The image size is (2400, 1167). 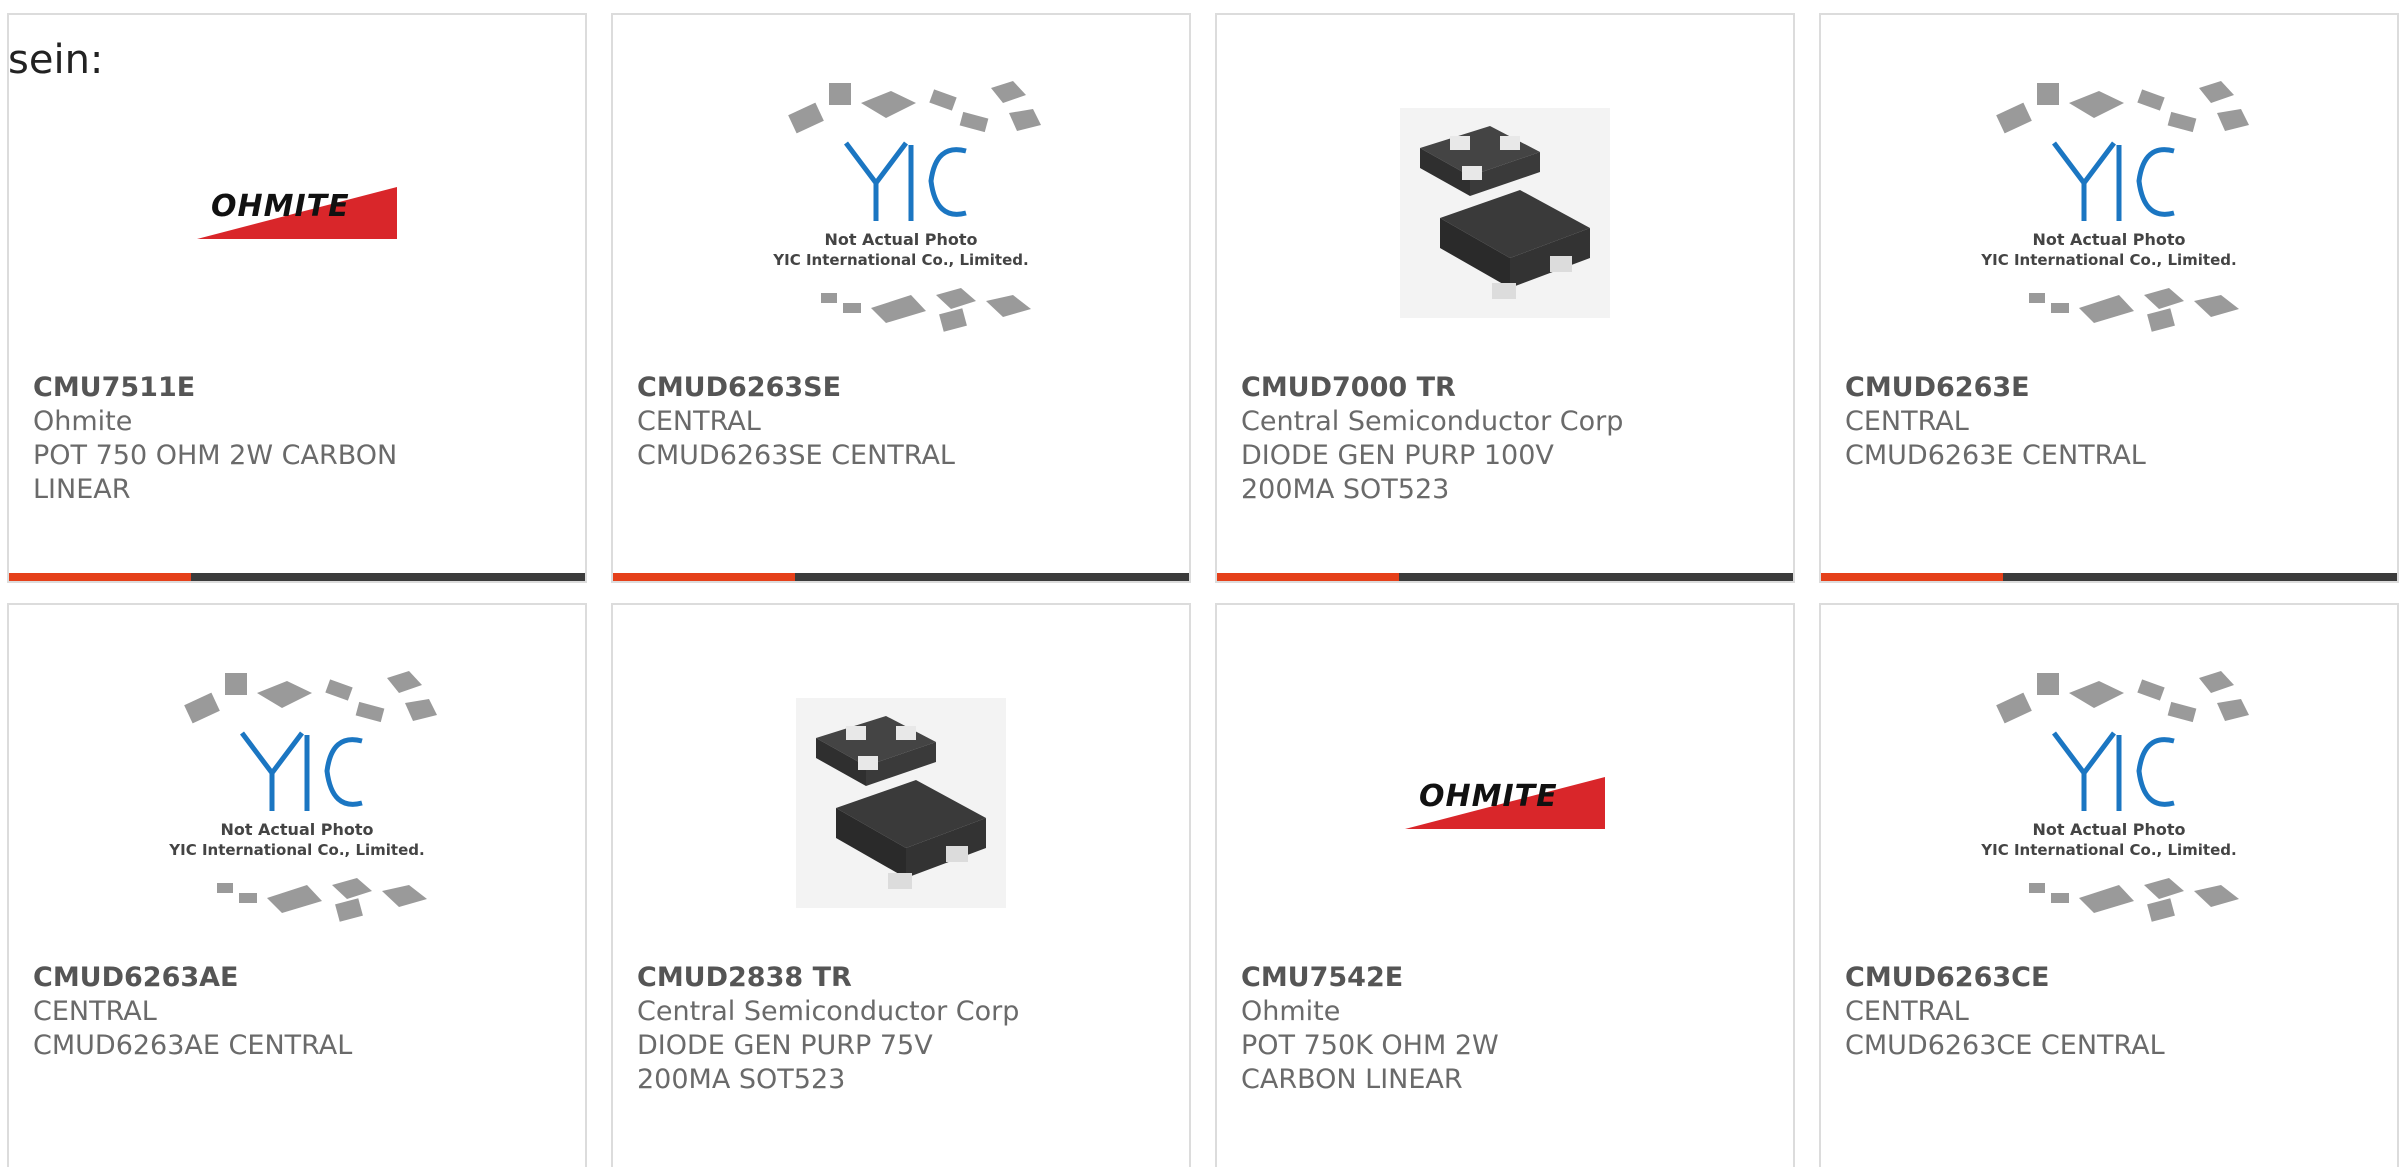 What do you see at coordinates (215, 472) in the screenshot?
I see `description: POT 750 OHM 2W CARBON LINEAR` at bounding box center [215, 472].